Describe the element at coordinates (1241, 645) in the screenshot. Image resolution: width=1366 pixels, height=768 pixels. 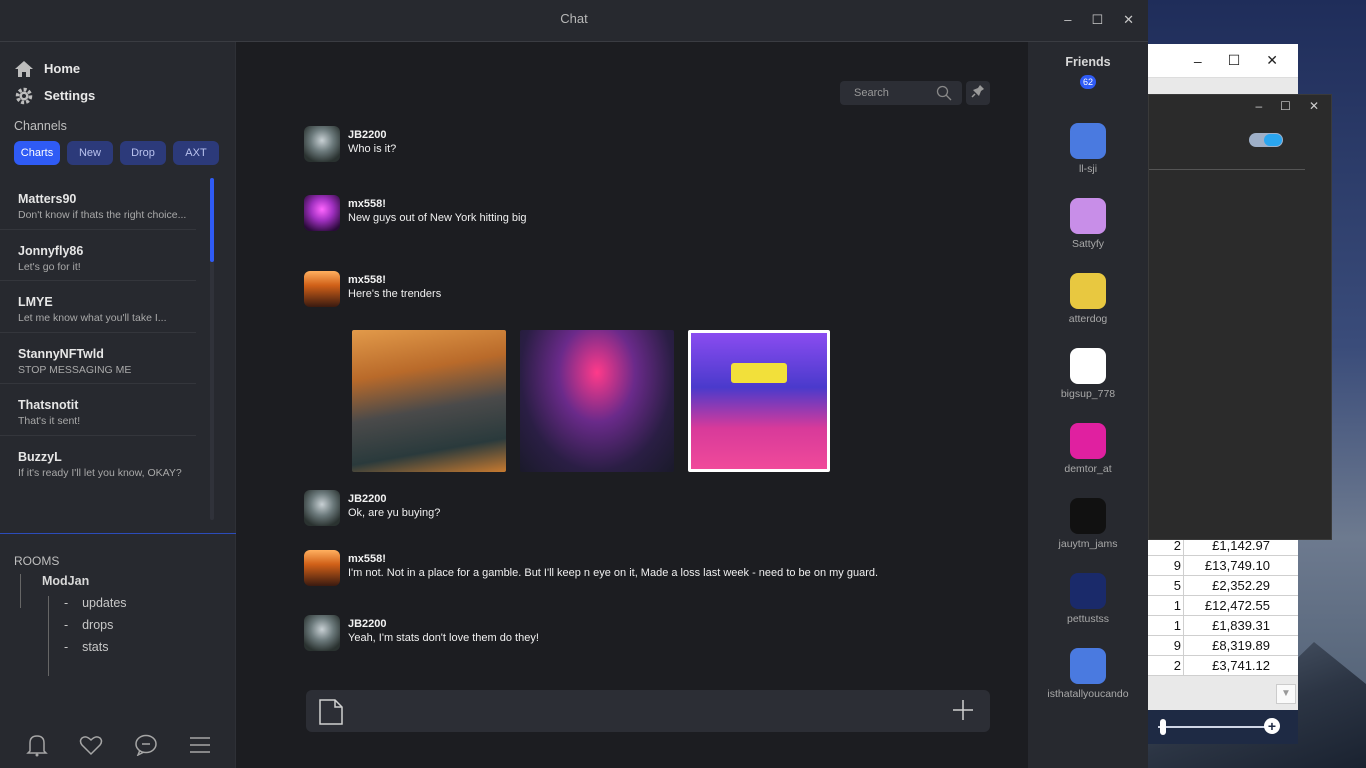
I see `spreadsheet-cell: £8,319.89` at that location.